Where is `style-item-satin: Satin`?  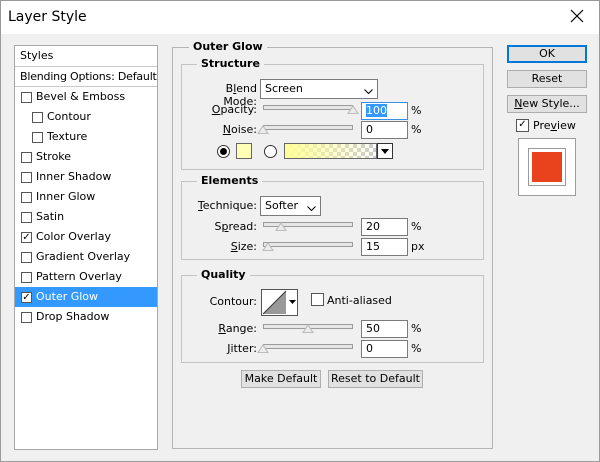 style-item-satin: Satin is located at coordinates (86, 217).